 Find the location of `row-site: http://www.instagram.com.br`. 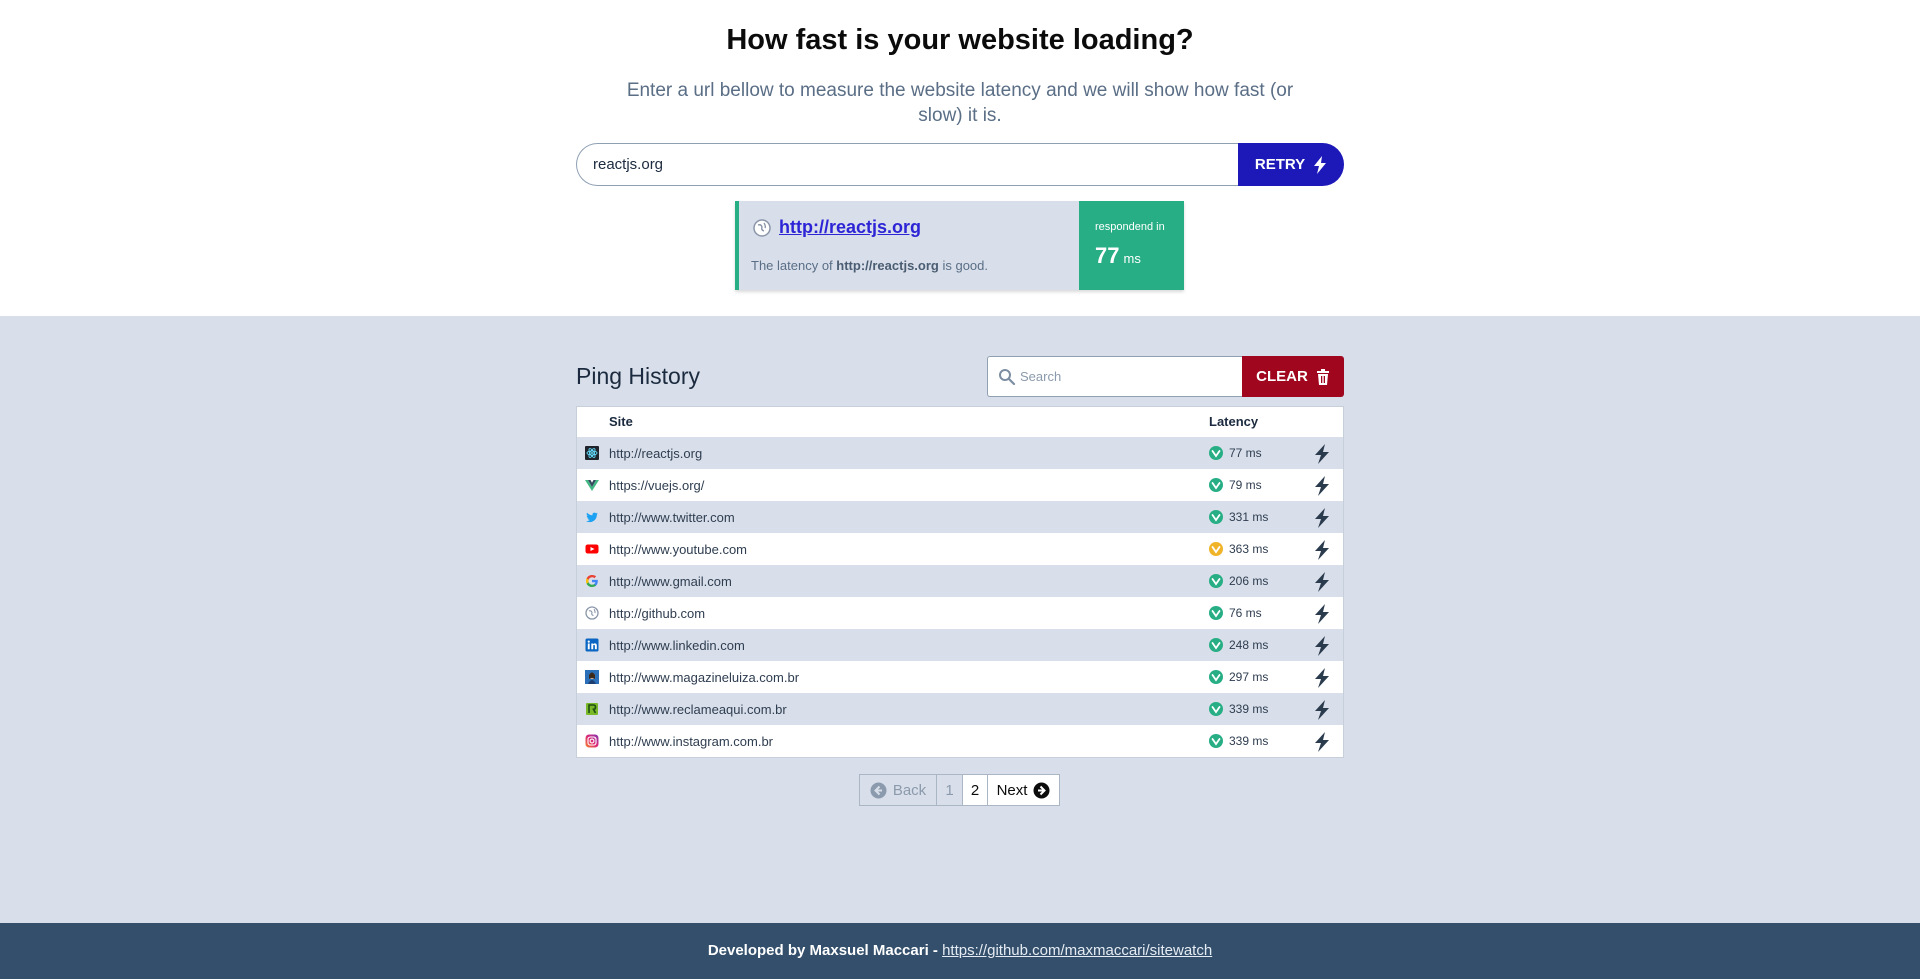

row-site: http://www.instagram.com.br is located at coordinates (691, 741).